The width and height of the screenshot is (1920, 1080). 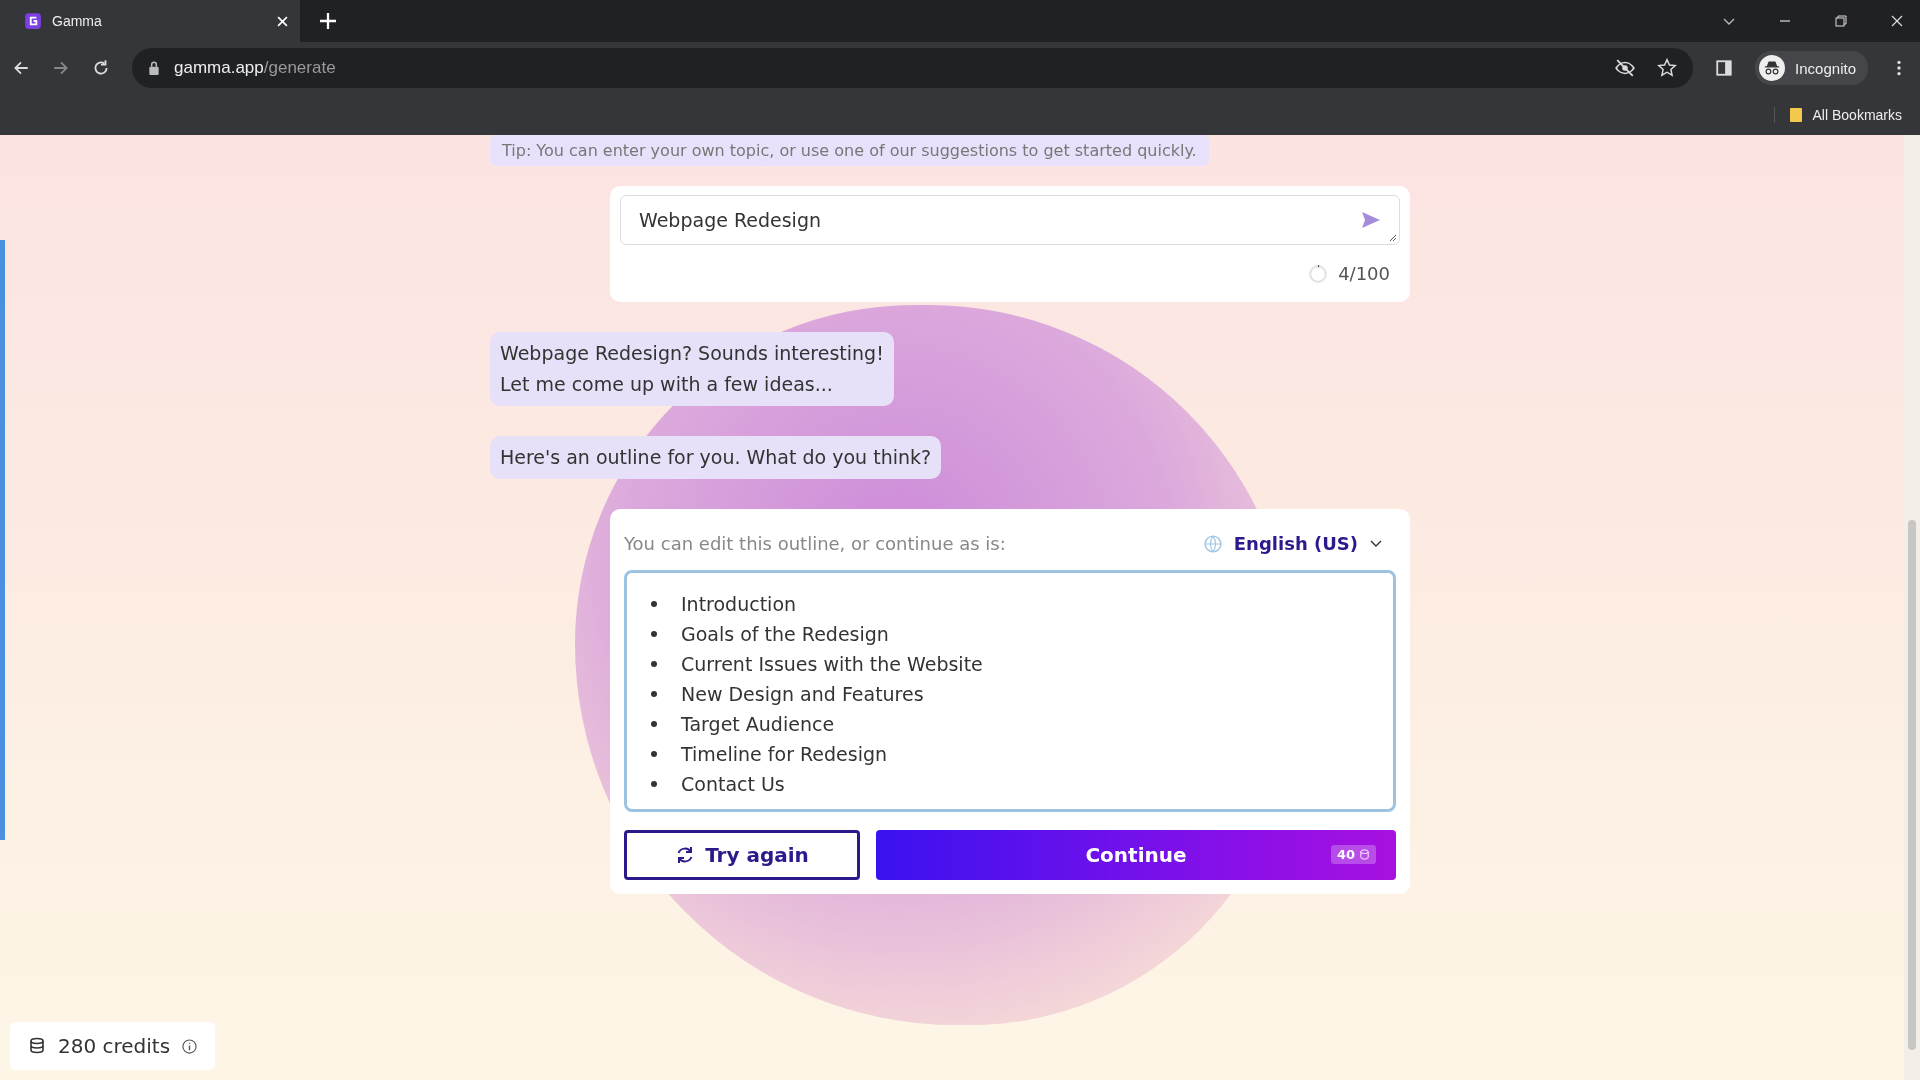 What do you see at coordinates (1795, 114) in the screenshot?
I see `folder-icon` at bounding box center [1795, 114].